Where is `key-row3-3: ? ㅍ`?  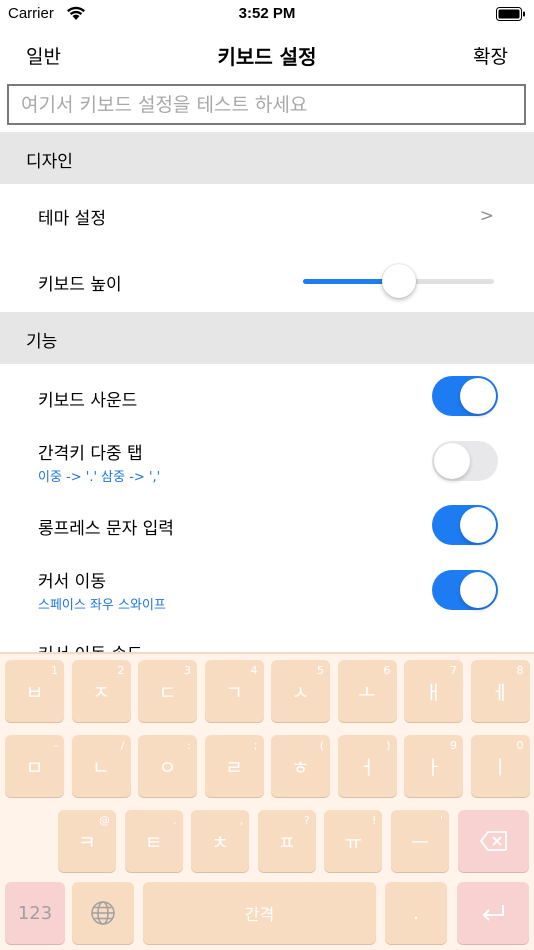 key-row3-3: ? ㅍ is located at coordinates (286, 841).